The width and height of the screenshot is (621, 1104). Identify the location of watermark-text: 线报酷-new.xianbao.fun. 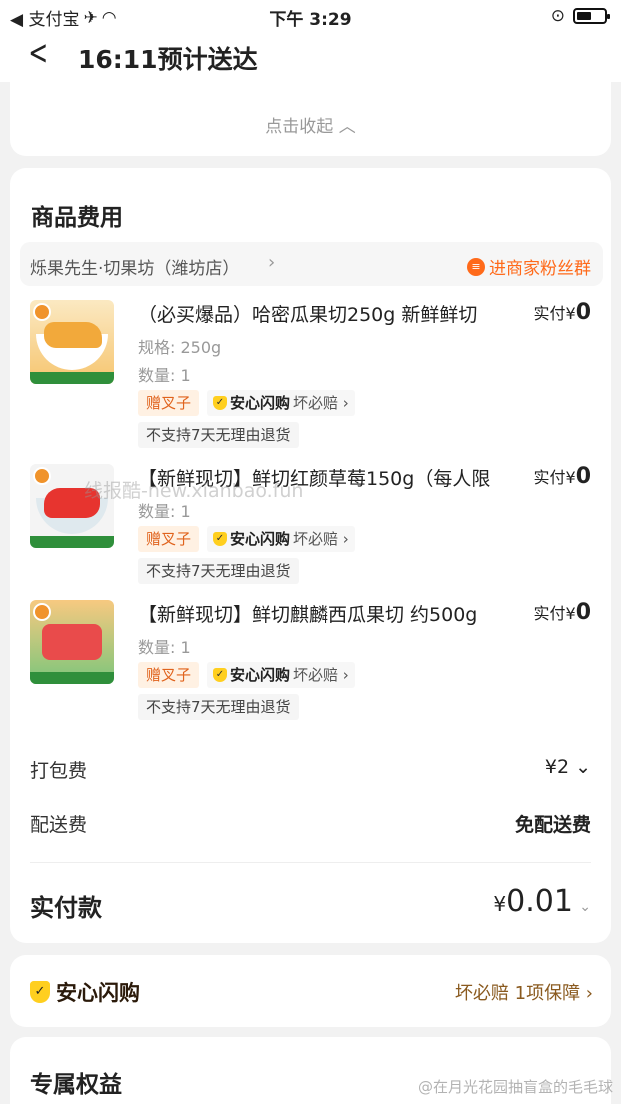
(194, 491).